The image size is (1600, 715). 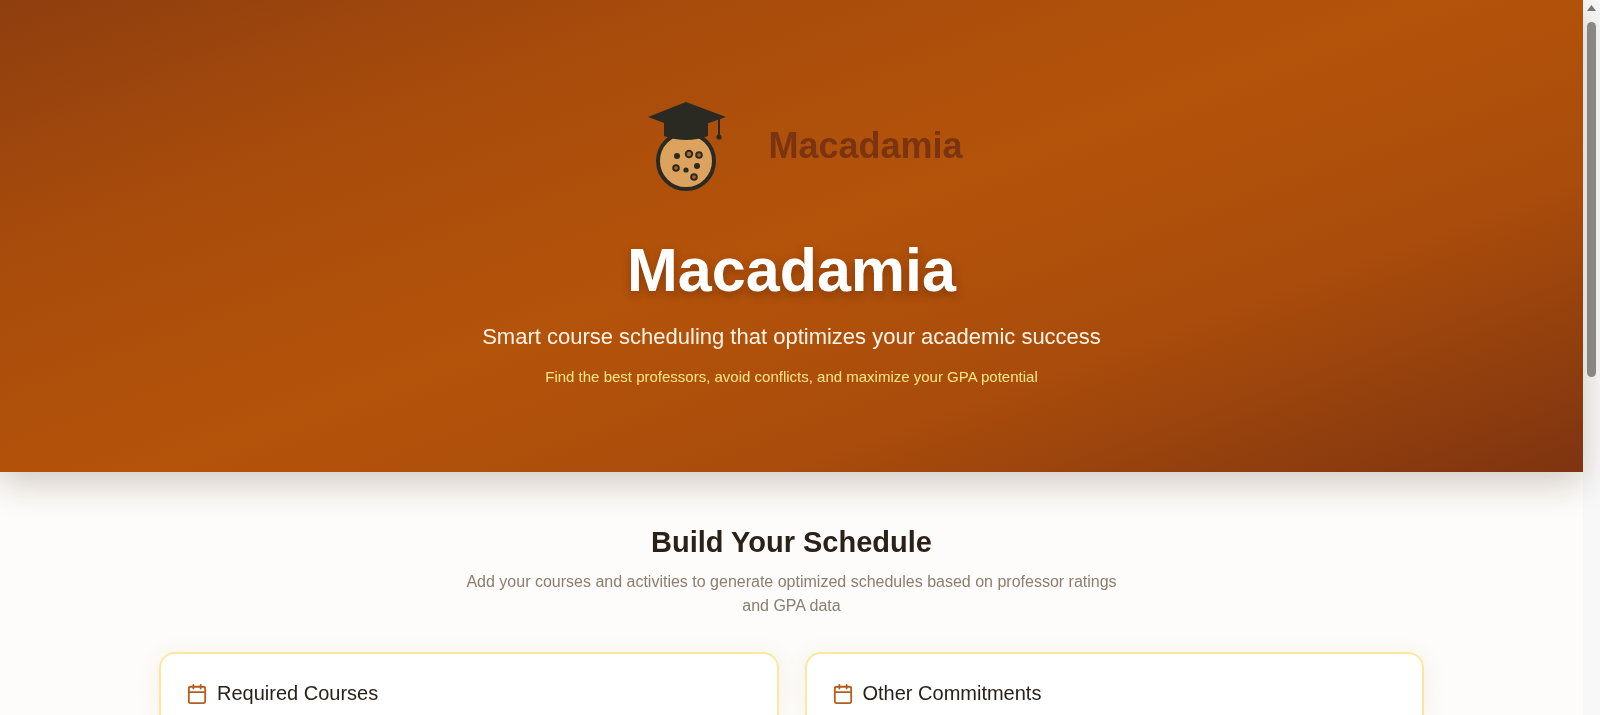 I want to click on hero-tagline: Find the best professors, avoid conflicts, and maximize your GPA potential, so click(x=791, y=377).